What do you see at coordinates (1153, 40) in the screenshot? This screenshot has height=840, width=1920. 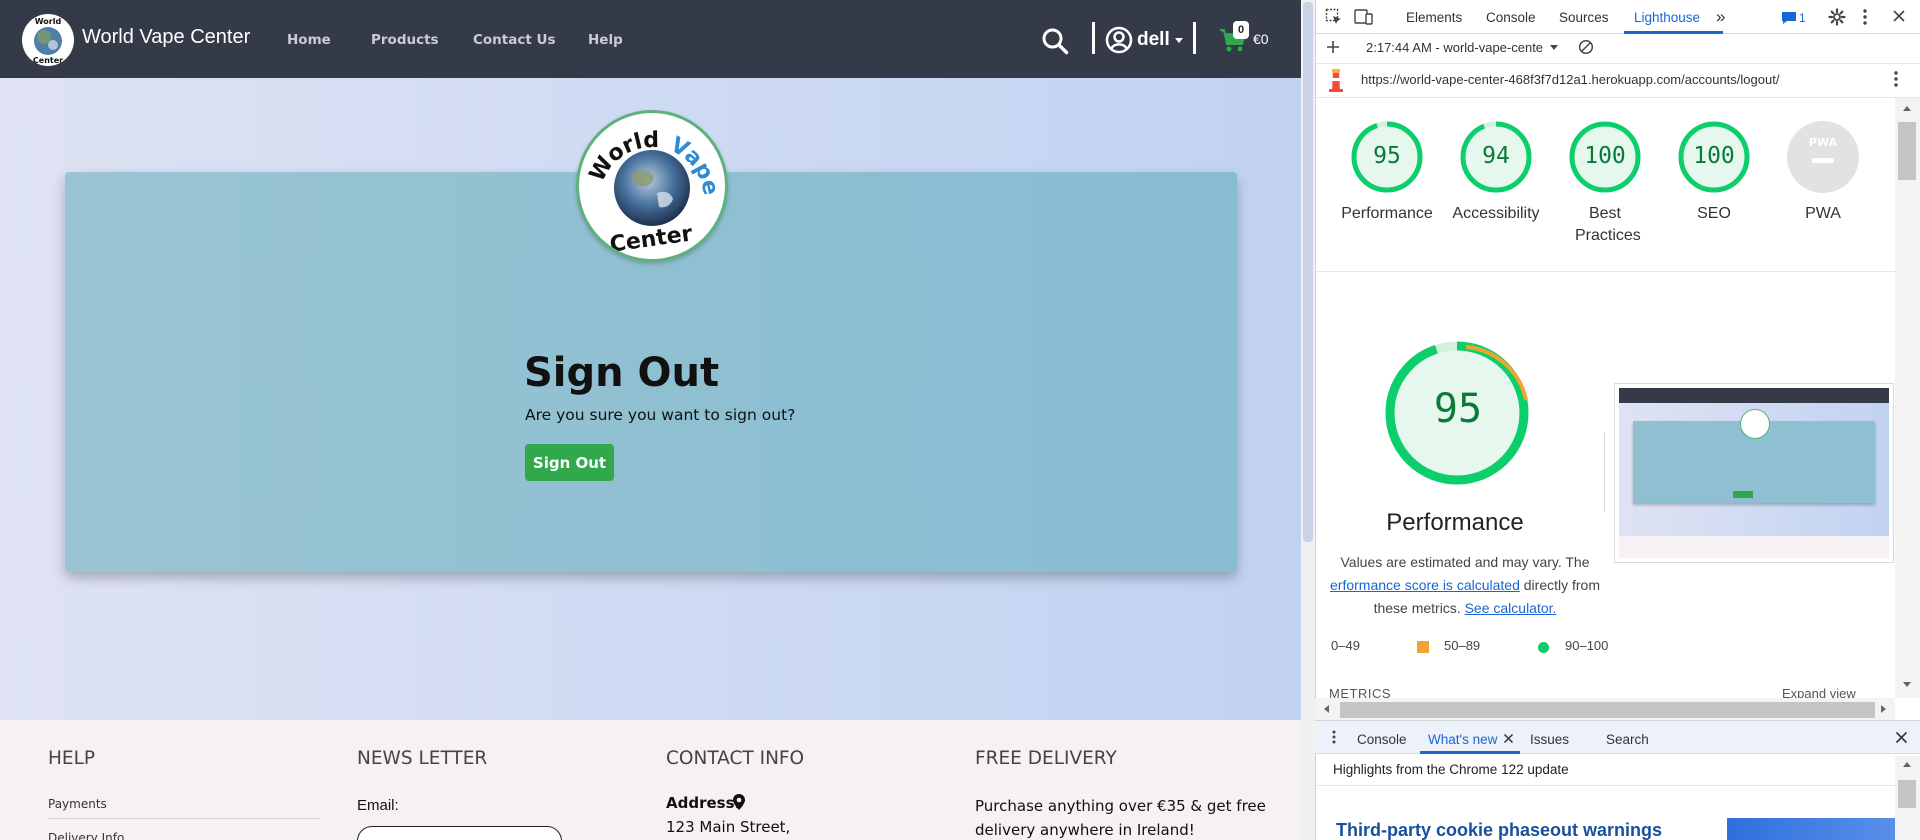 I see `user-menu-label: dell` at bounding box center [1153, 40].